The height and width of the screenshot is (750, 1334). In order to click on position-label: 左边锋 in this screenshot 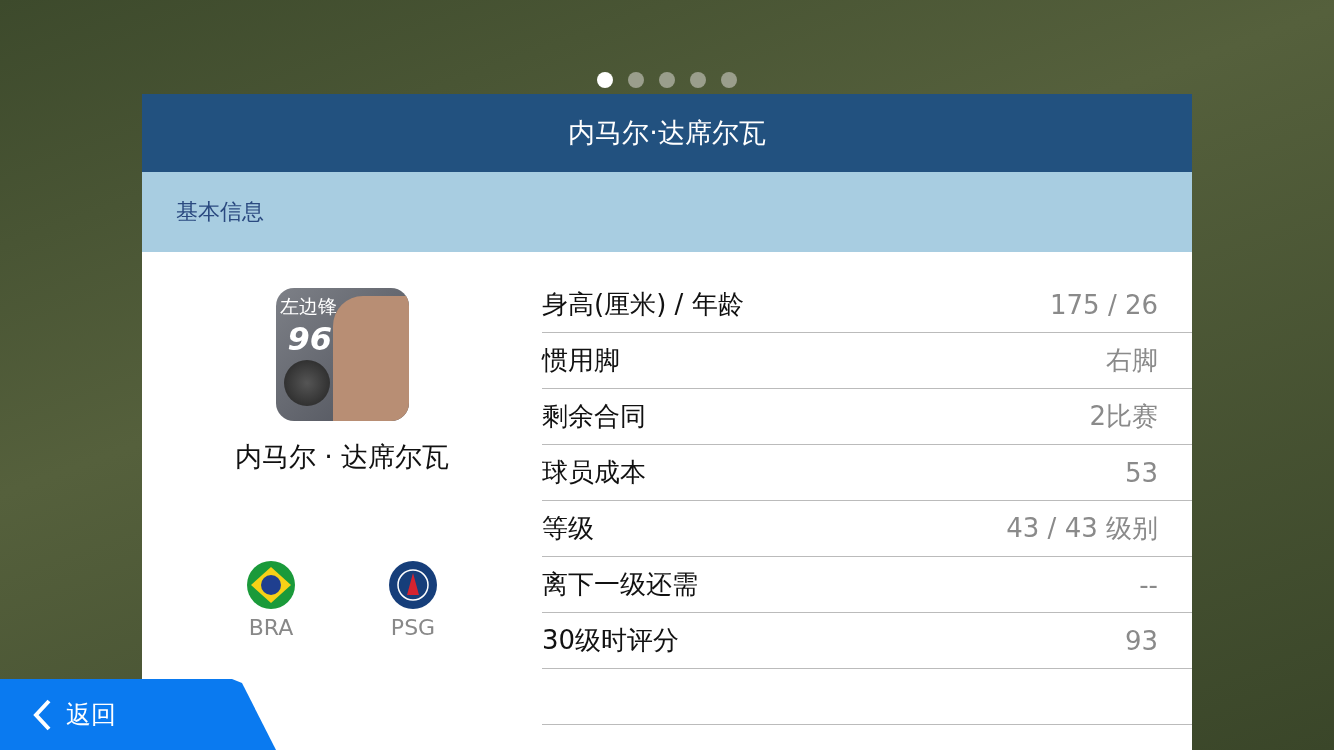, I will do `click(308, 306)`.